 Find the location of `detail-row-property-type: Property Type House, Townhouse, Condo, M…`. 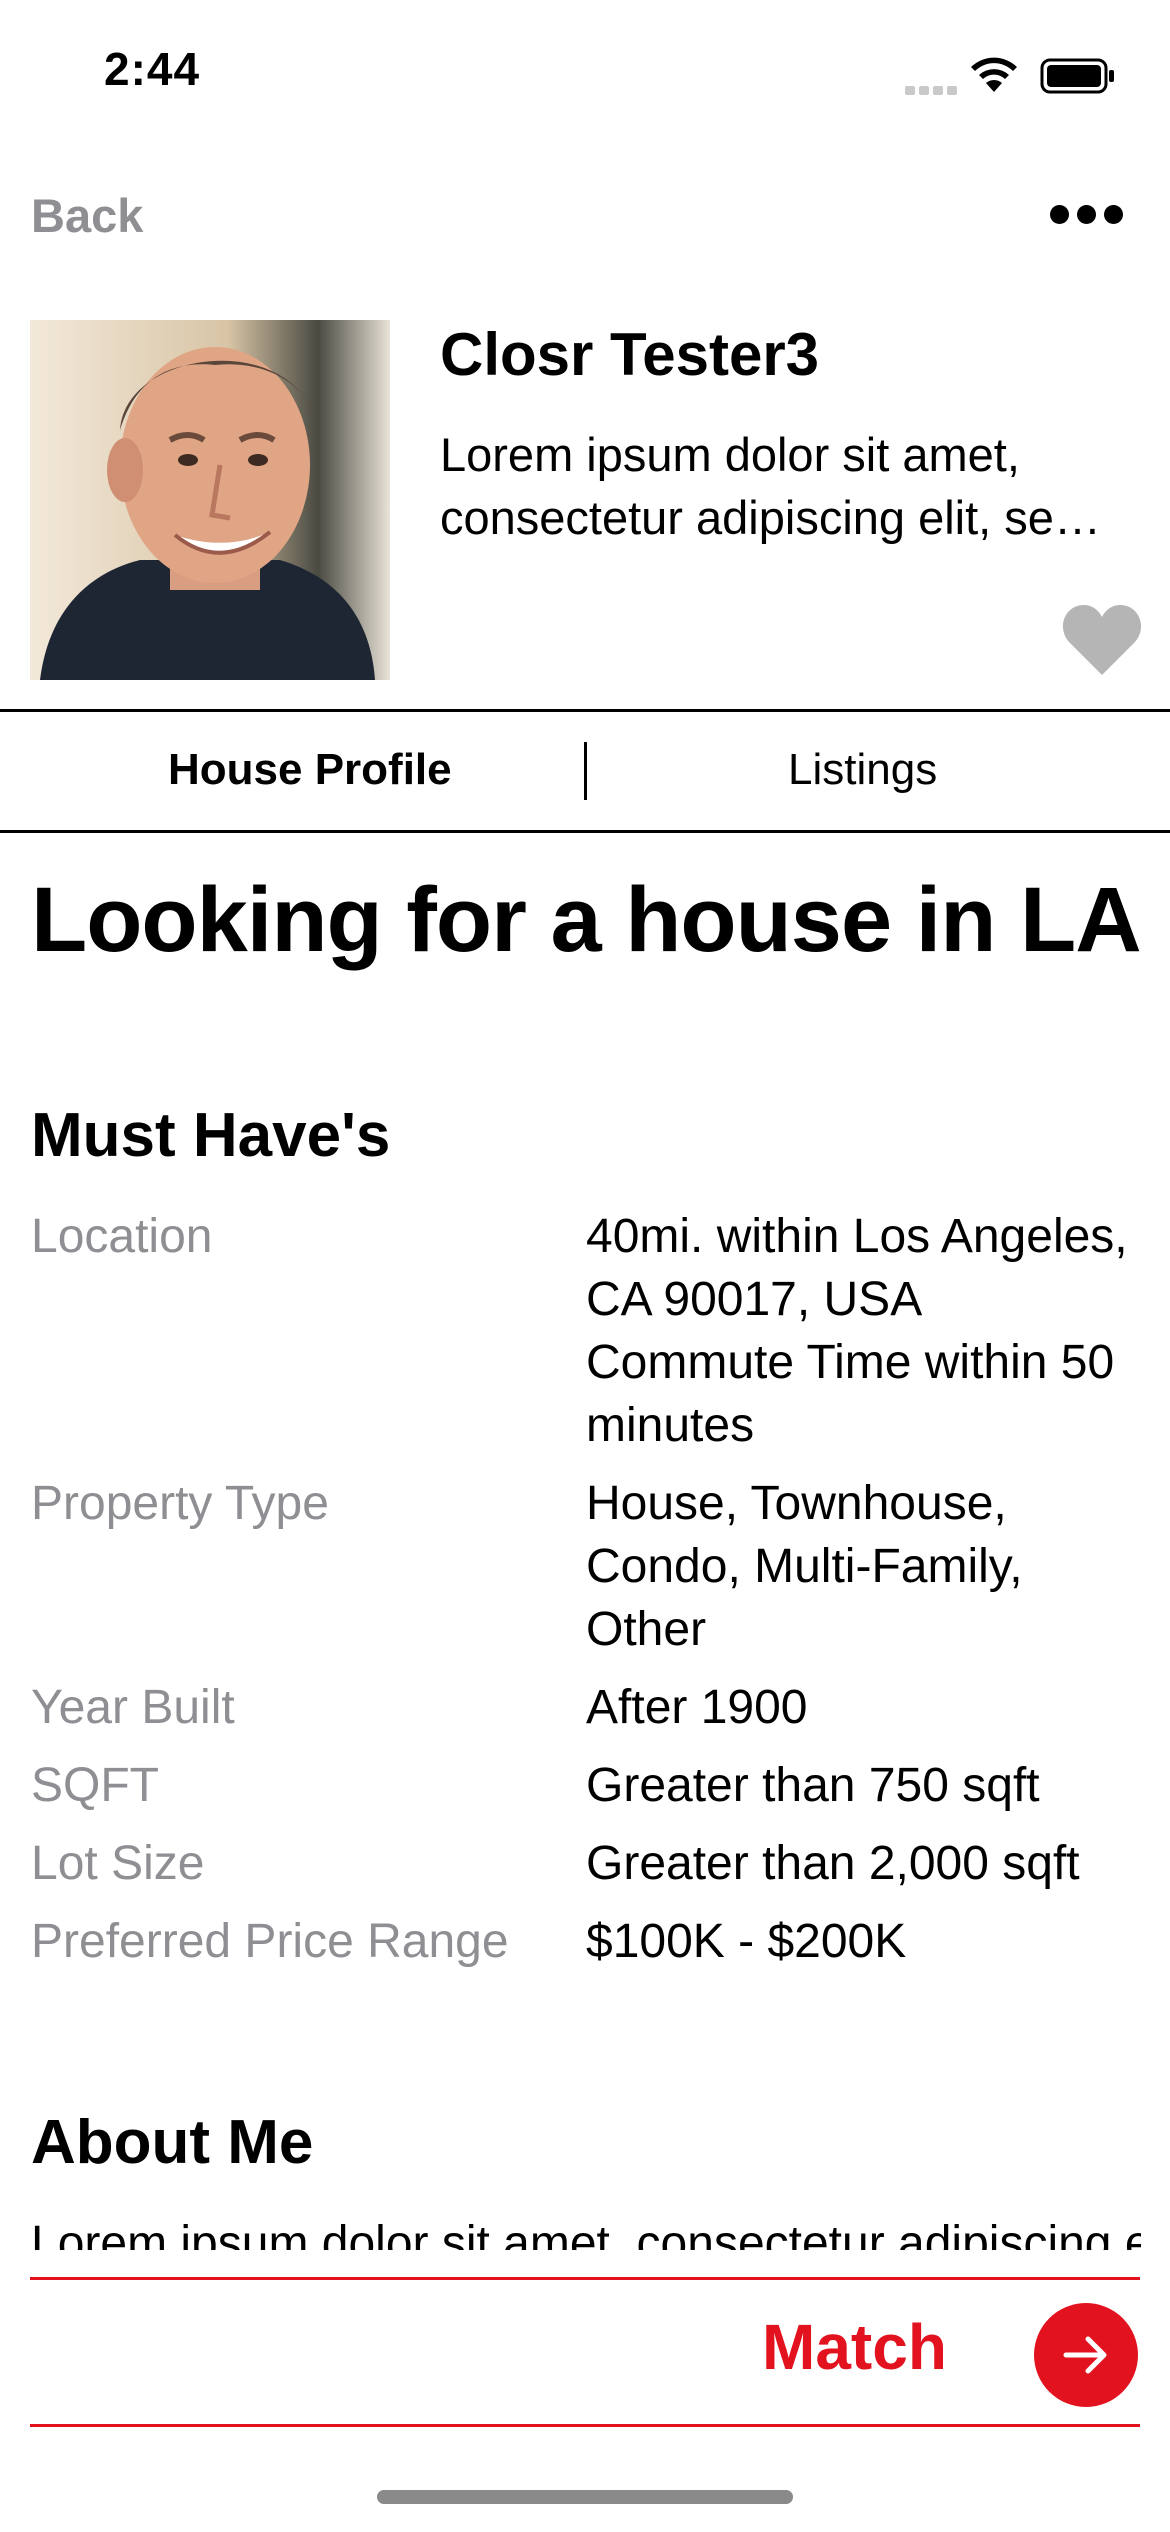

detail-row-property-type: Property Type House, Townhouse, Condo, M… is located at coordinates (586, 1566).